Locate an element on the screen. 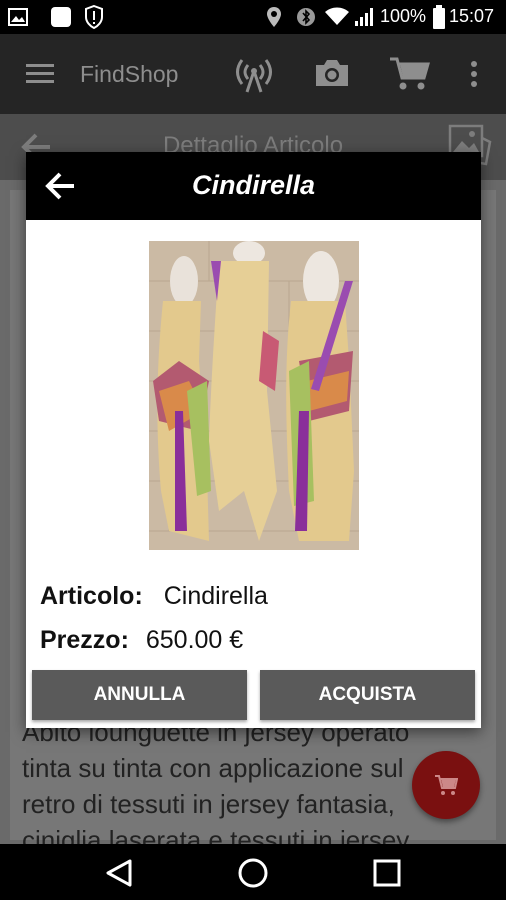 The image size is (506, 900). back-triangle-icon is located at coordinates (119, 873).